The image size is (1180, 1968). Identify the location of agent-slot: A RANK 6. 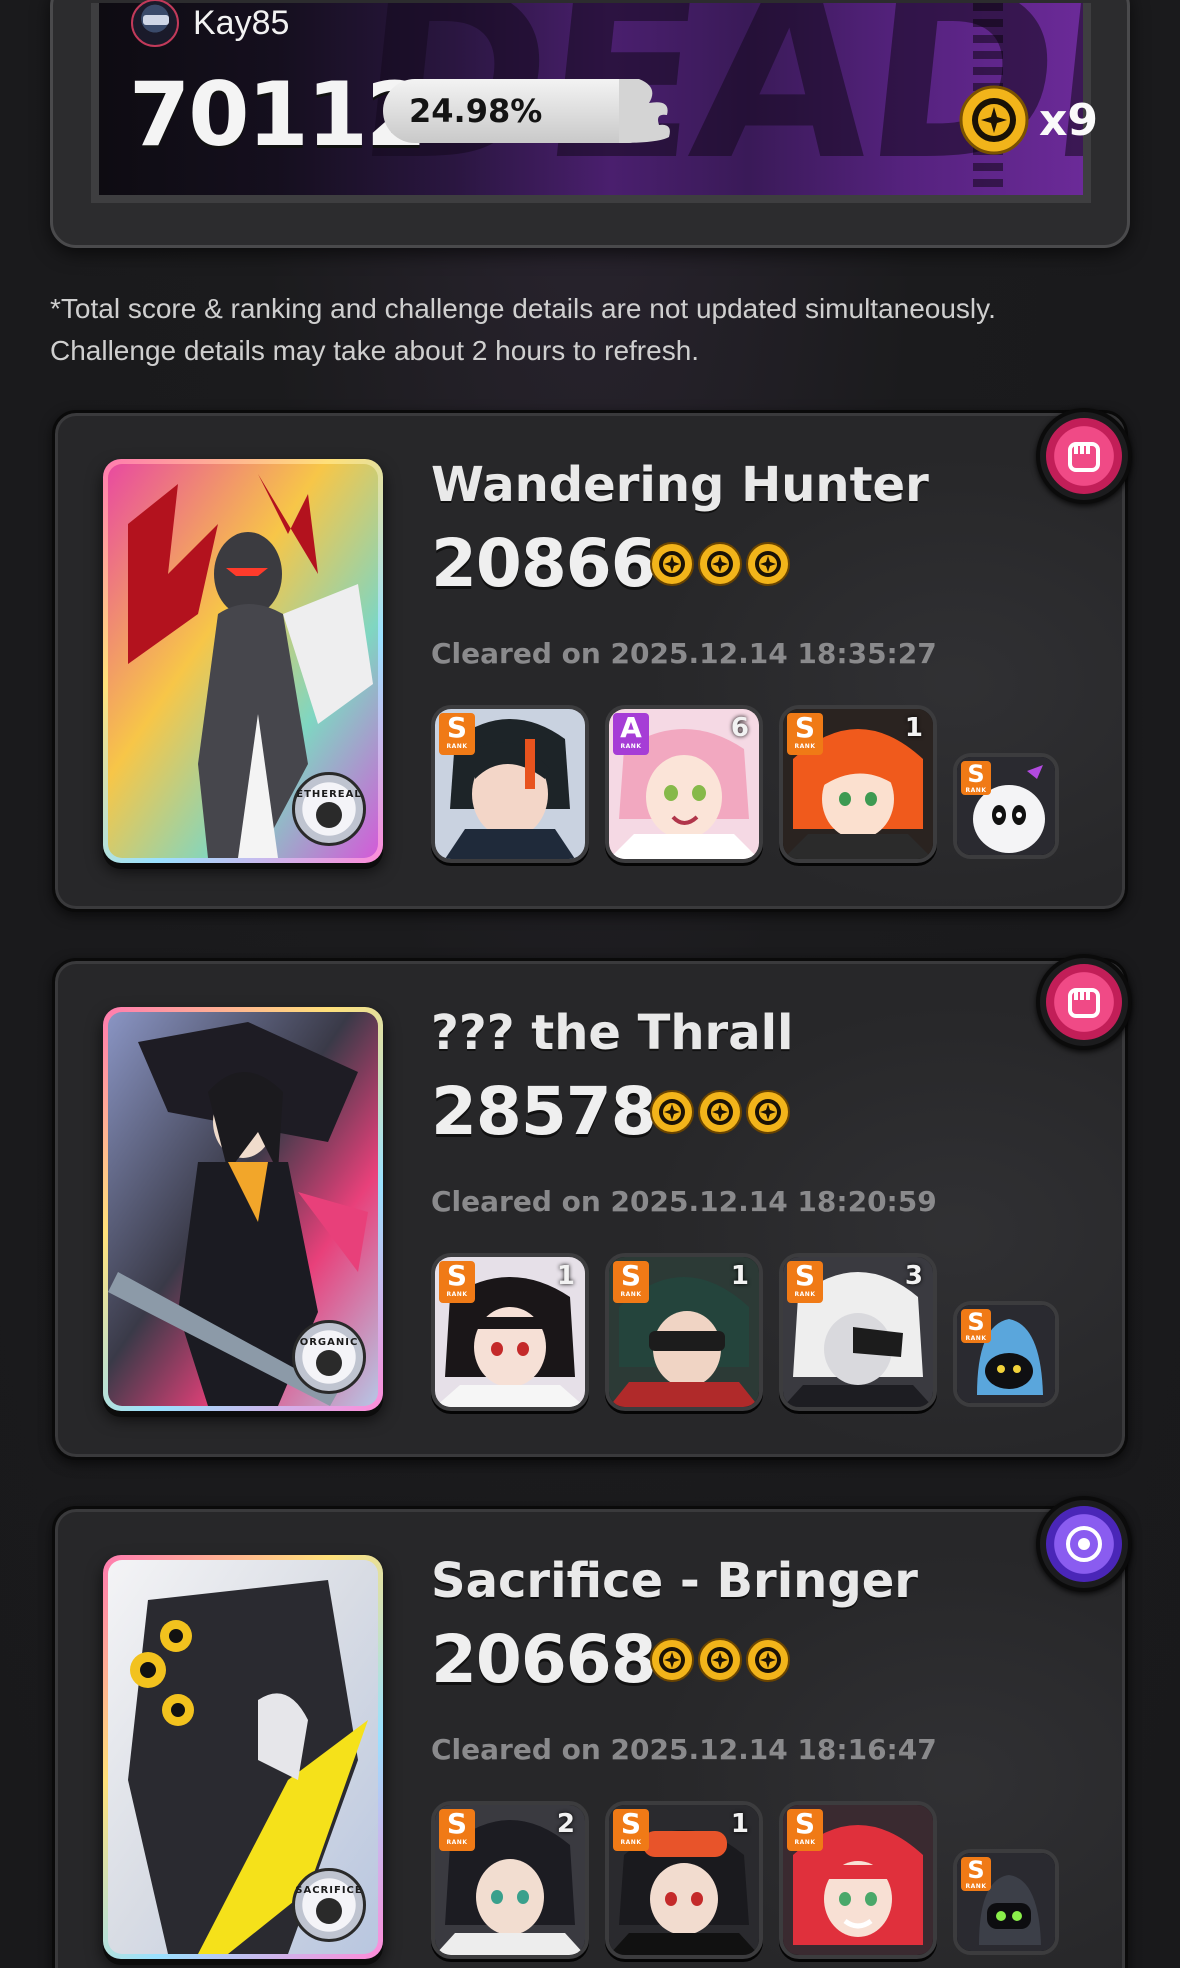
(684, 784).